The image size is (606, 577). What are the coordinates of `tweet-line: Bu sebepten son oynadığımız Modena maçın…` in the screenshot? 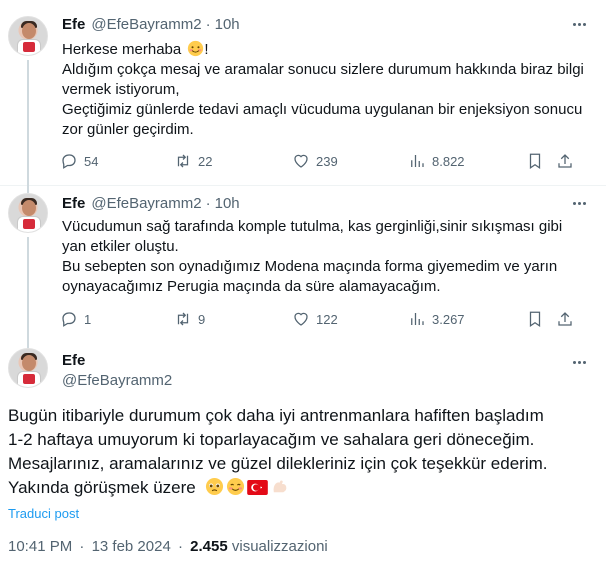 It's located at (310, 276).